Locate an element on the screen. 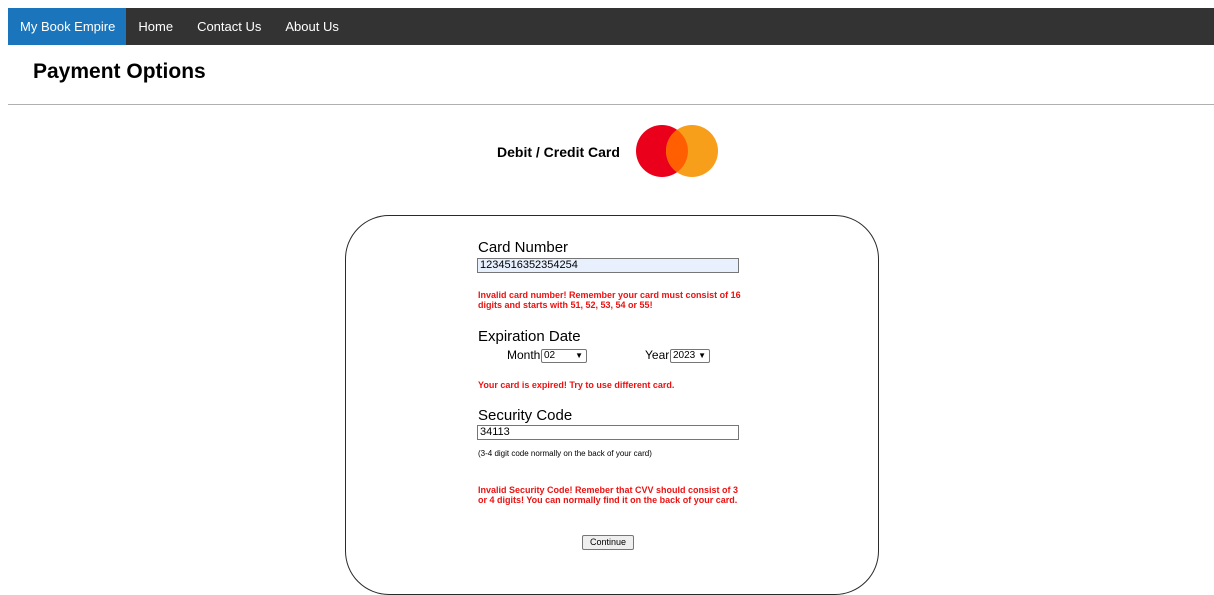  header-divider is located at coordinates (611, 104).